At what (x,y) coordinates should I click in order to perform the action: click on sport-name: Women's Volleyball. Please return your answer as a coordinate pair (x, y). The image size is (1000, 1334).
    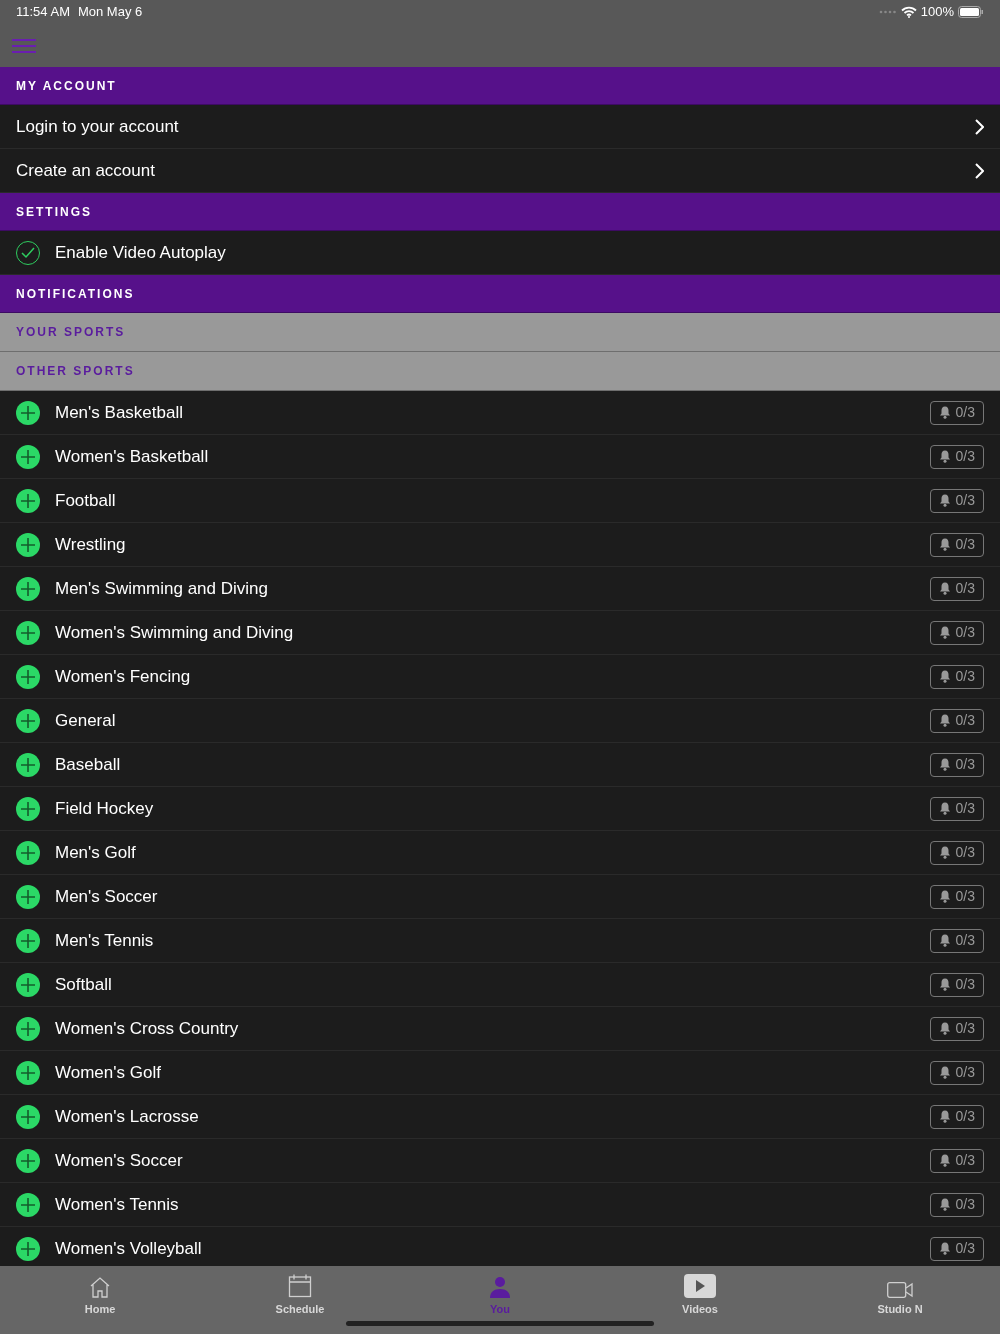
    Looking at the image, I should click on (129, 1248).